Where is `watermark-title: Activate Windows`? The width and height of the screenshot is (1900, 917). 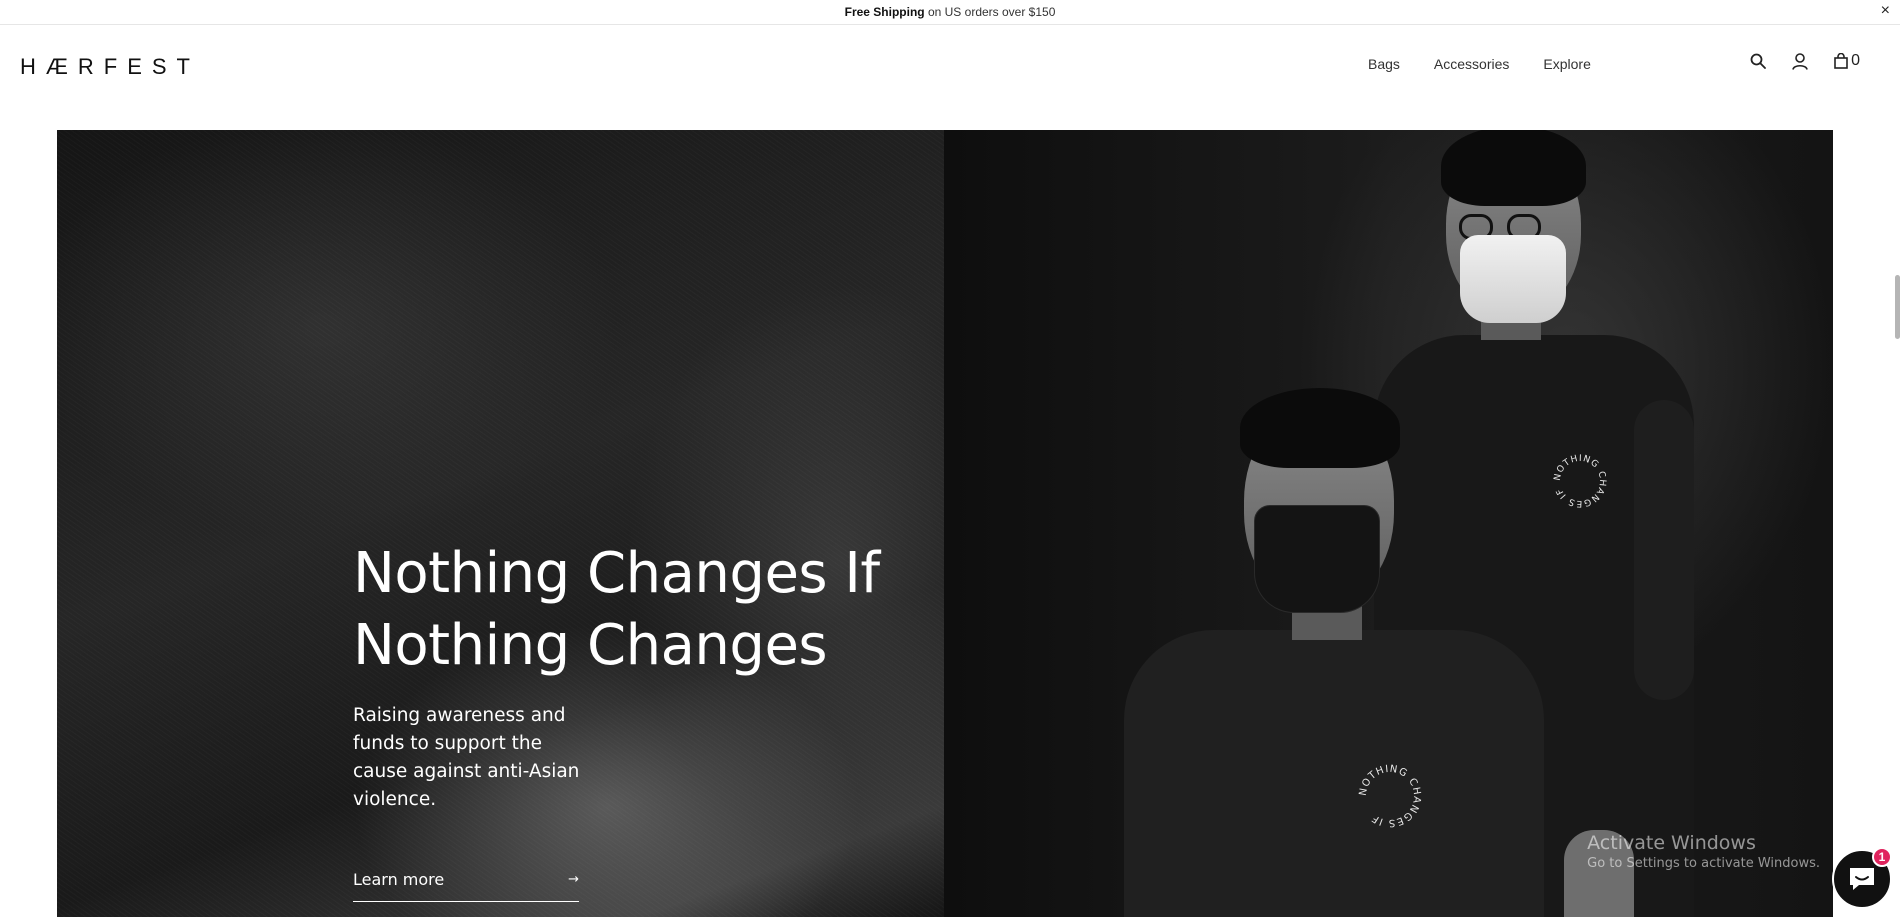
watermark-title: Activate Windows is located at coordinates (1671, 843).